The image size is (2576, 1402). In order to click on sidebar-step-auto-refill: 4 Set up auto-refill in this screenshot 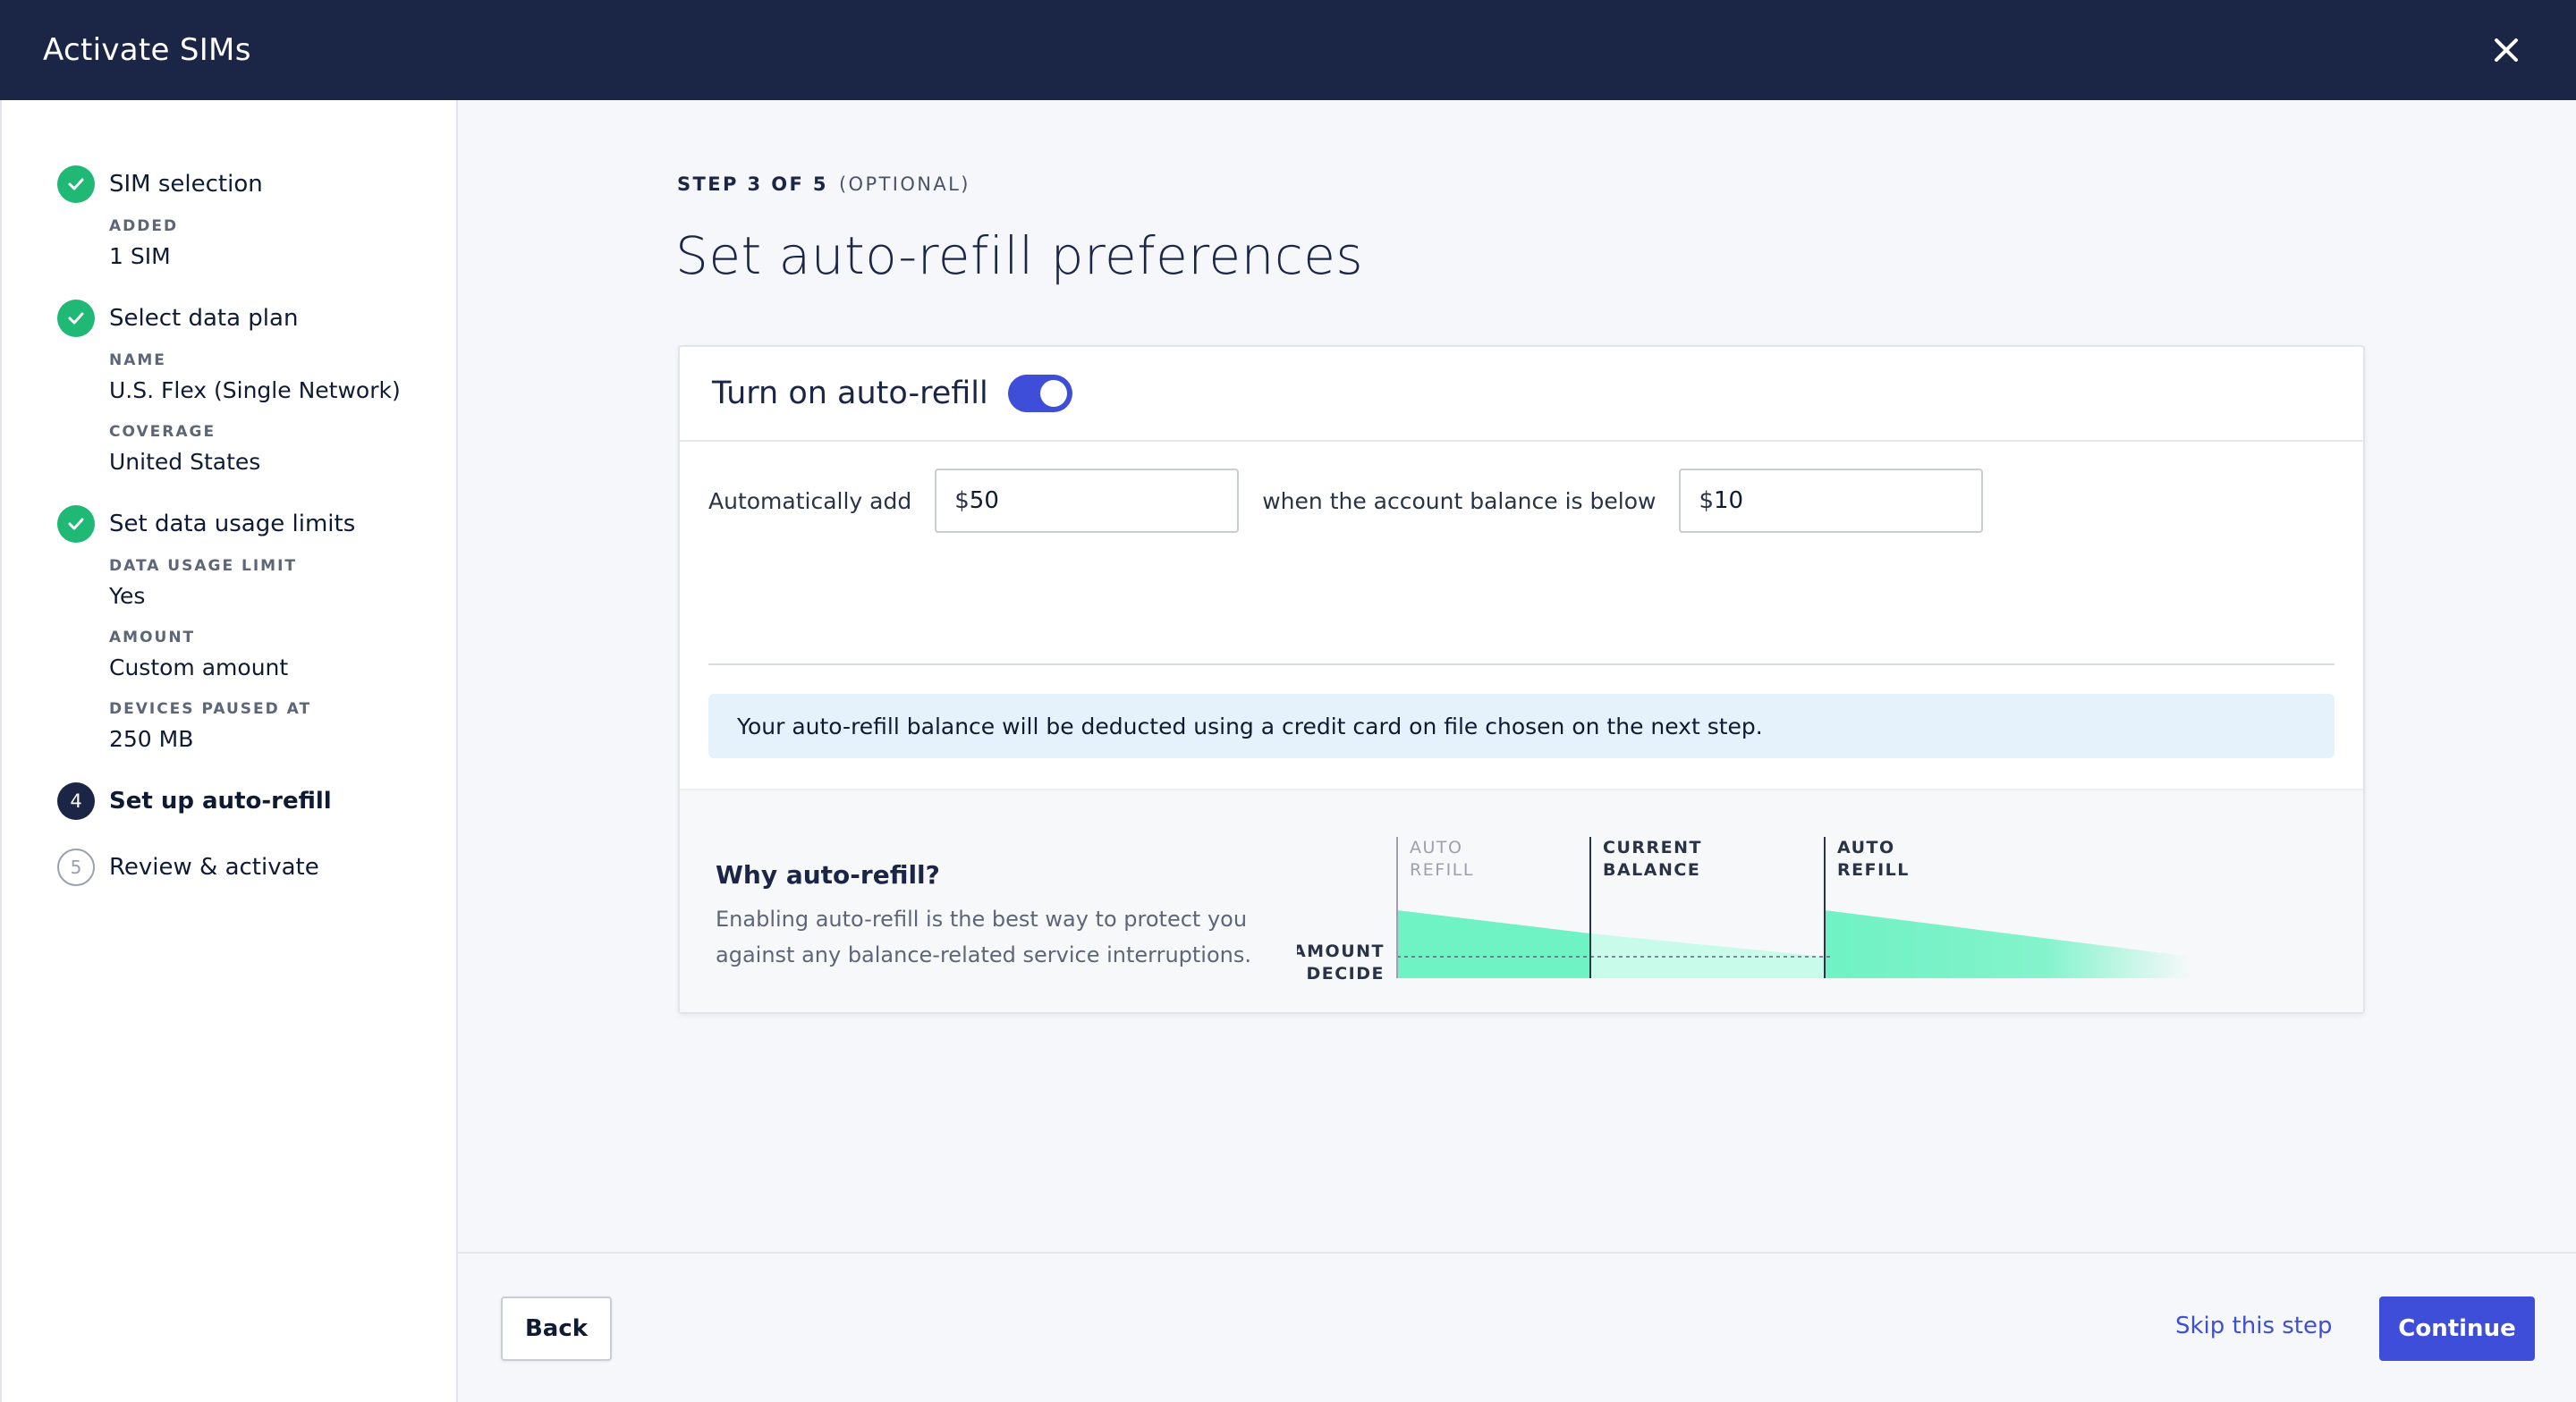, I will do `click(229, 801)`.